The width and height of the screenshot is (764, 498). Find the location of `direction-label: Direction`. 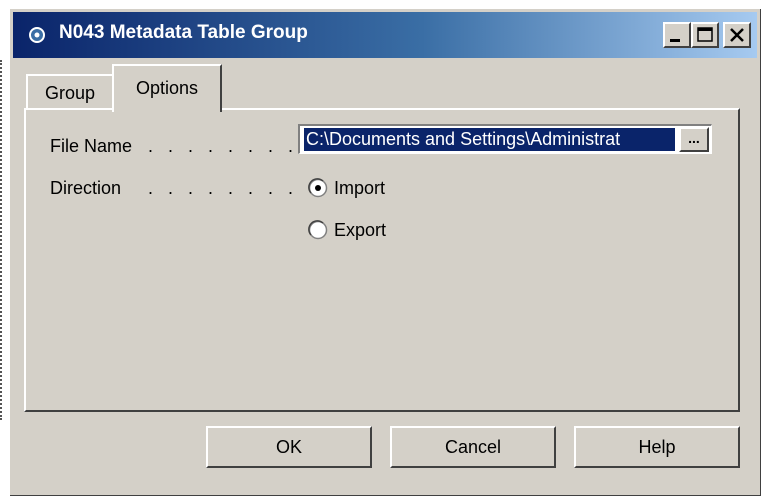

direction-label: Direction is located at coordinates (86, 188).